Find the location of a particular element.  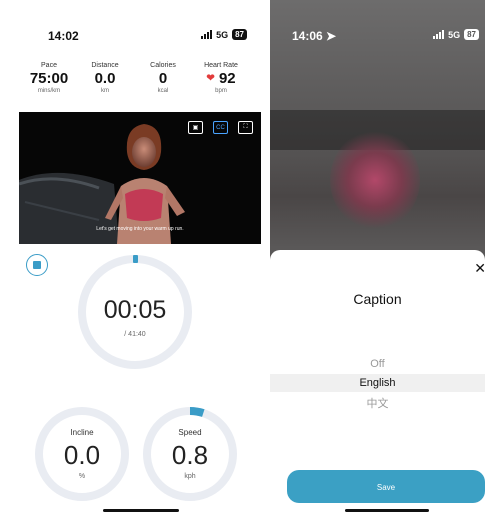

metric-label: Pace is located at coordinates (49, 65).